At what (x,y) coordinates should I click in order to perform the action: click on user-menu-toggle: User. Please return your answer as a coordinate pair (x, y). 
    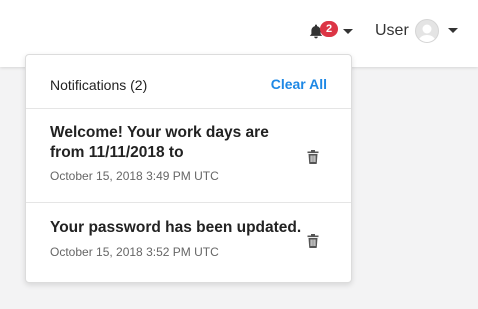
    Looking at the image, I should click on (418, 31).